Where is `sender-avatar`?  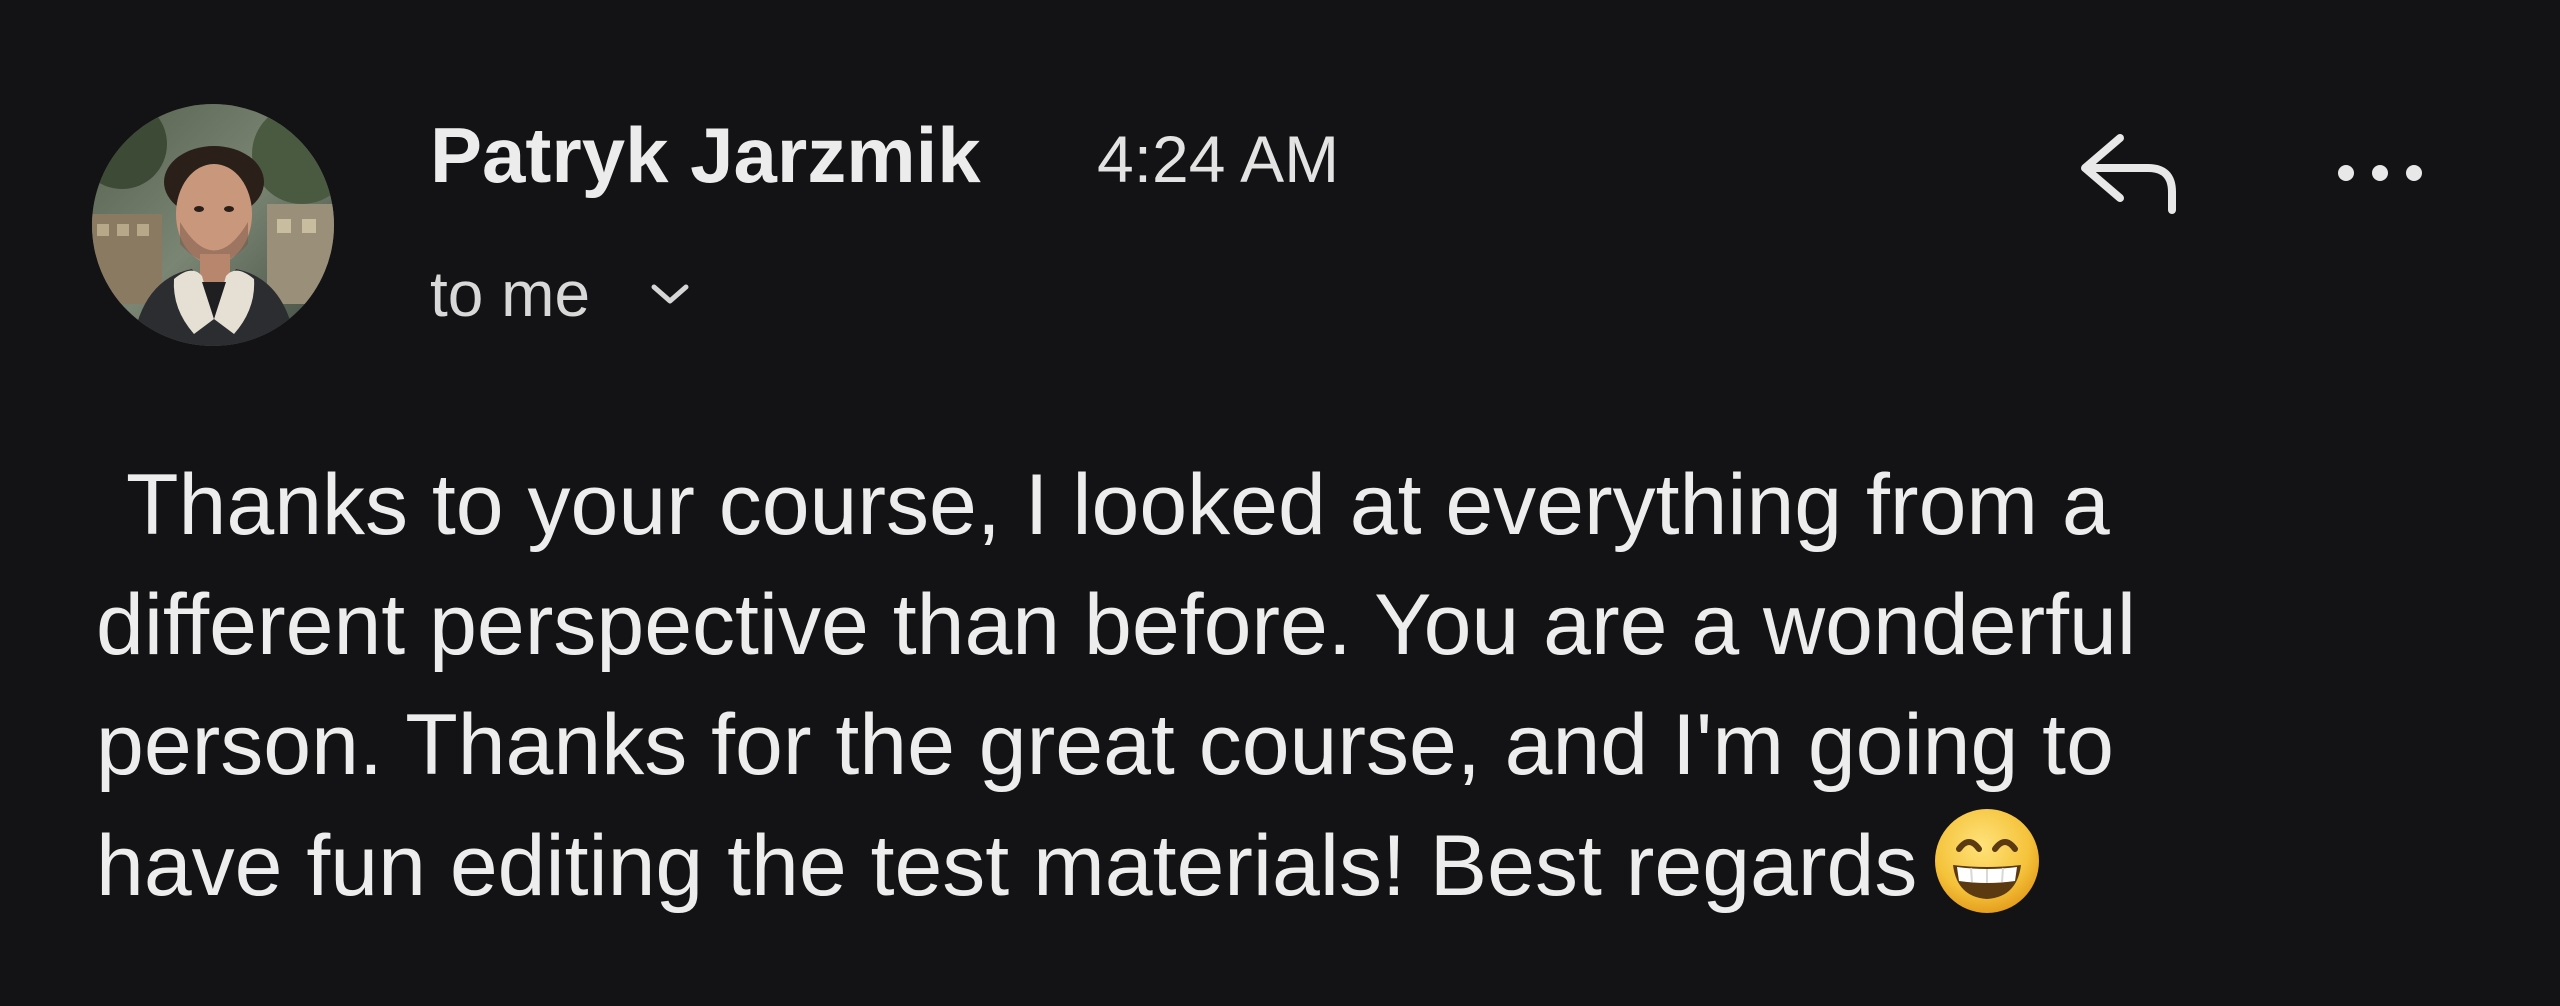
sender-avatar is located at coordinates (213, 225).